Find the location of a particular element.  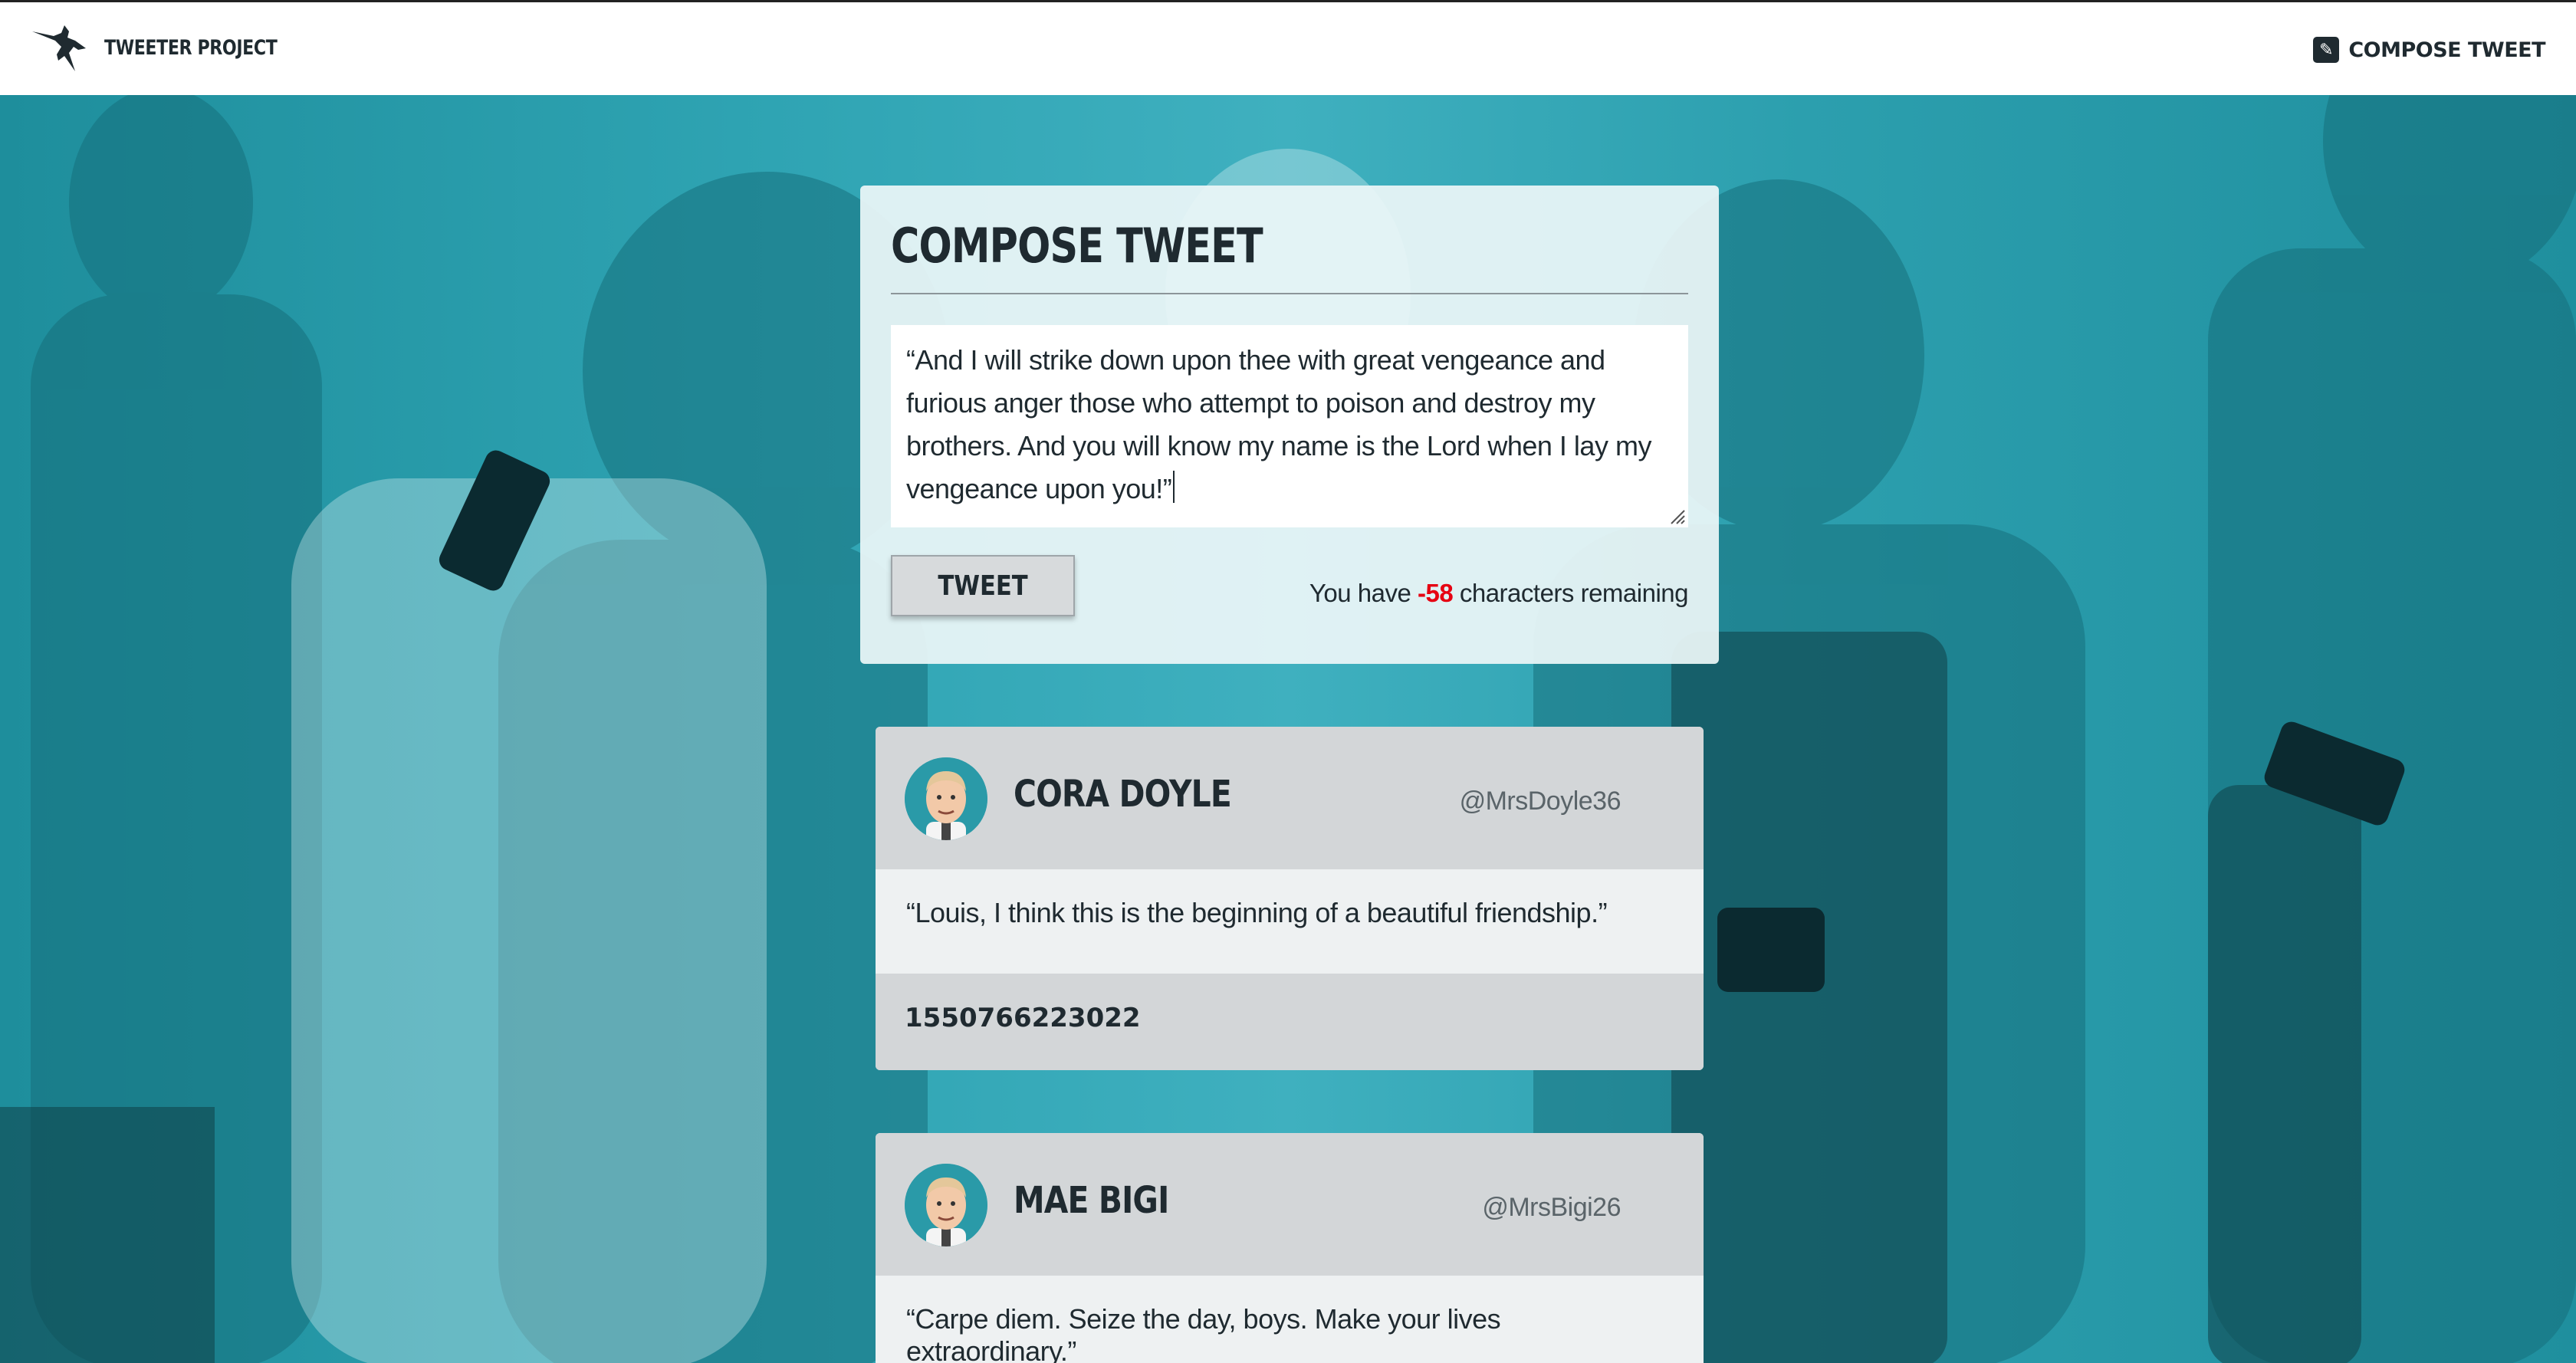

tweet-timestamp: 1550766223022 is located at coordinates (1290, 1022).